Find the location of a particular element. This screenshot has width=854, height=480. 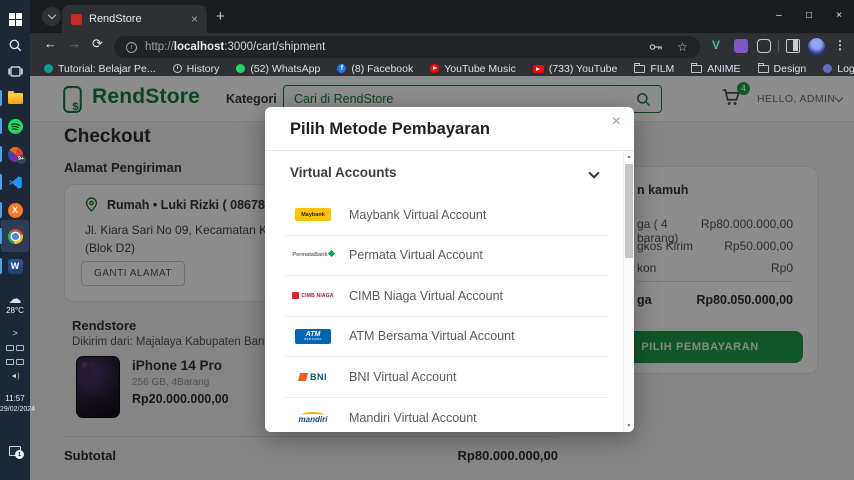

bookmark-youtube-music: YouTube Music is located at coordinates (473, 69).